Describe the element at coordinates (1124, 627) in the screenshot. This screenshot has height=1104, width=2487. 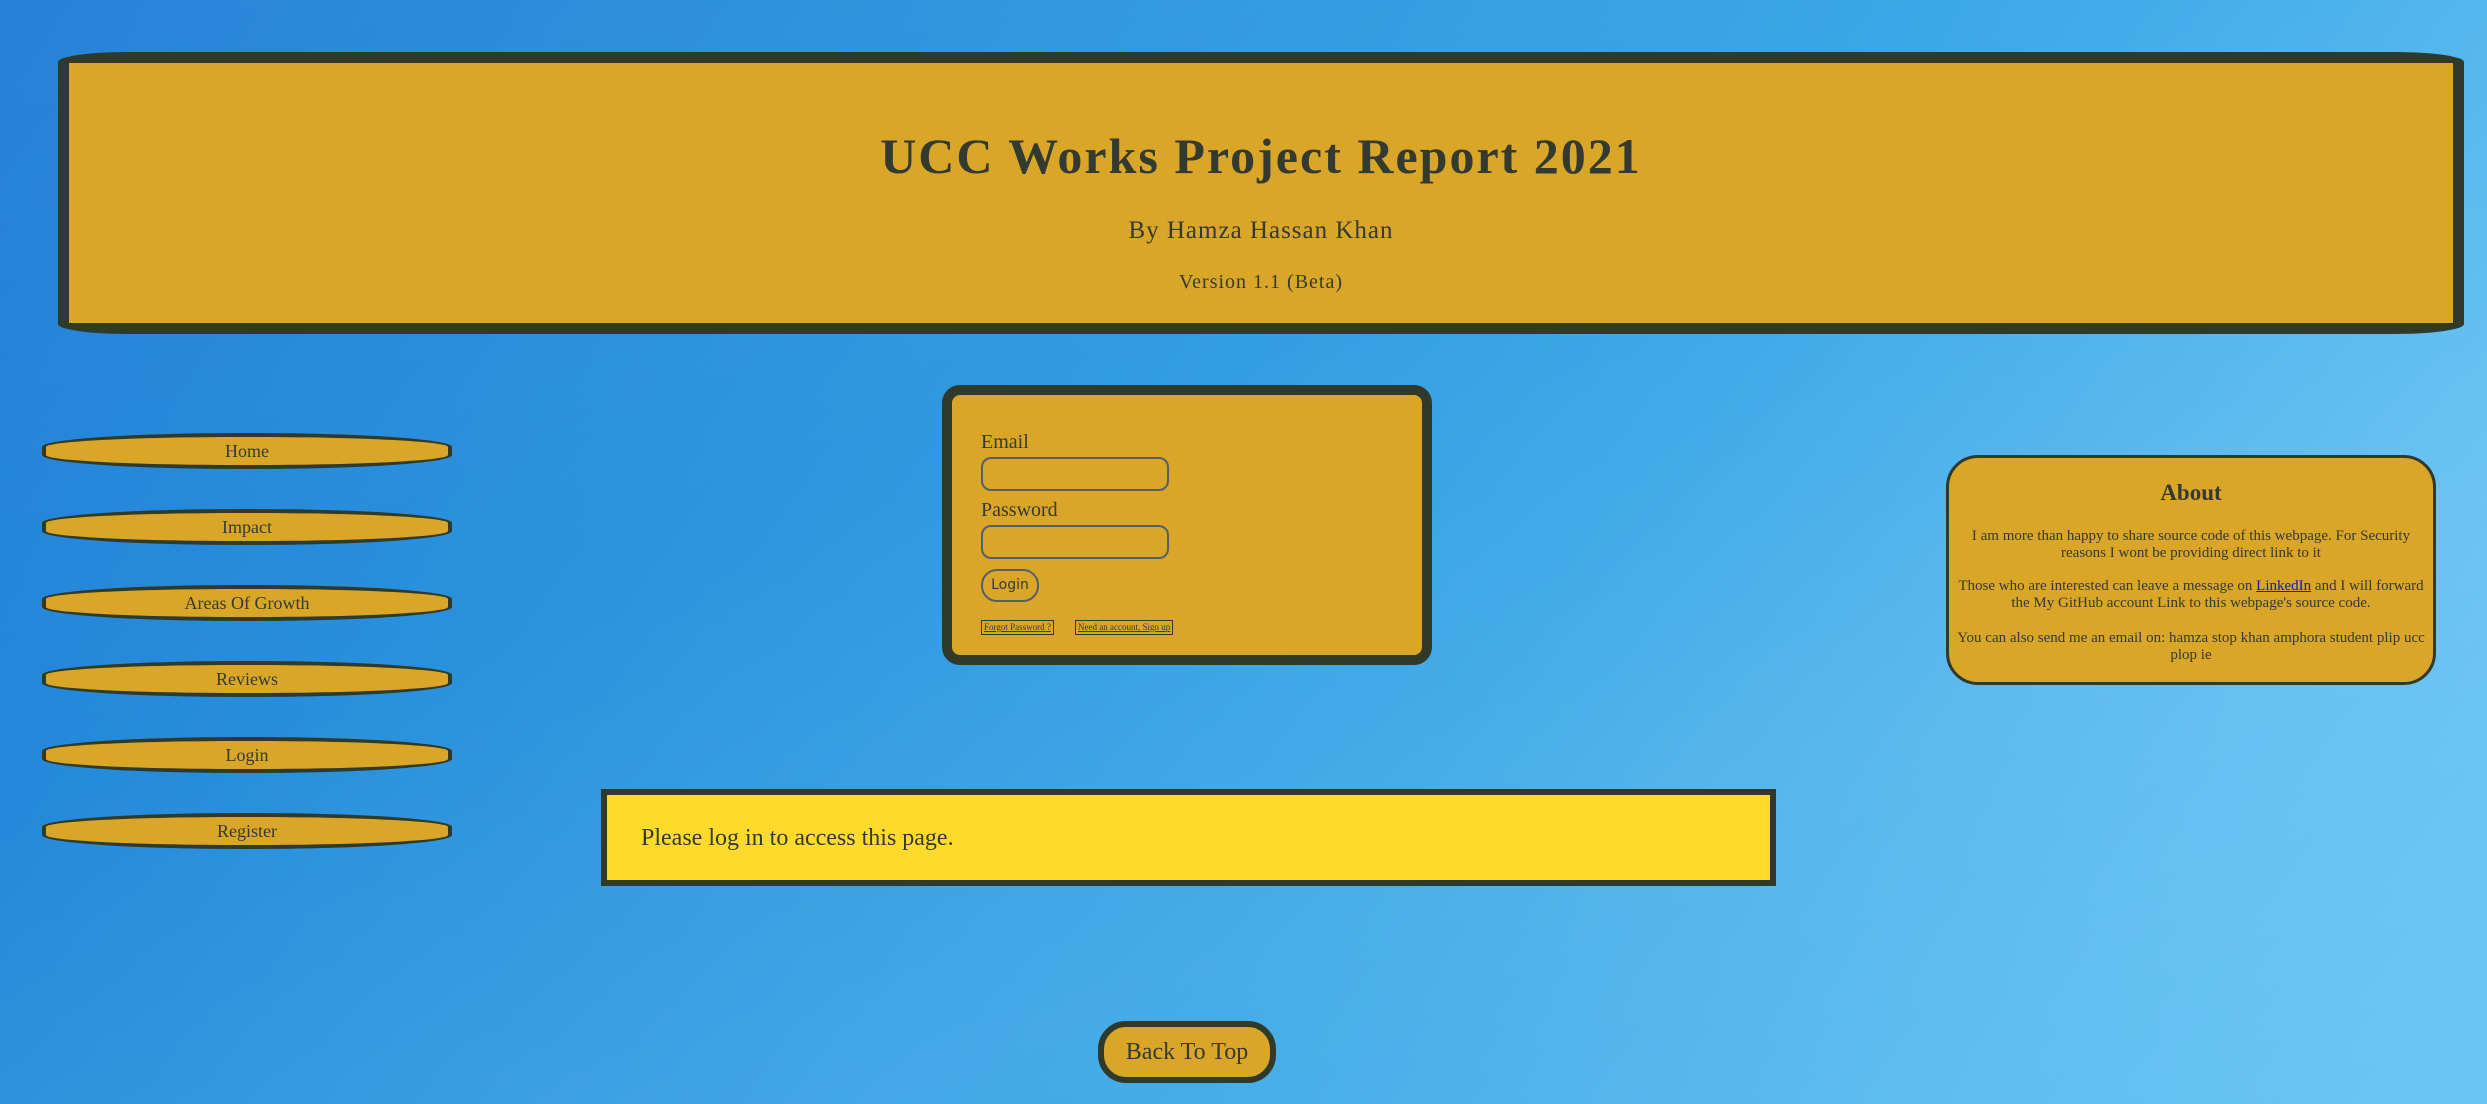
I see `signup-link: Need an account, Sign up` at that location.